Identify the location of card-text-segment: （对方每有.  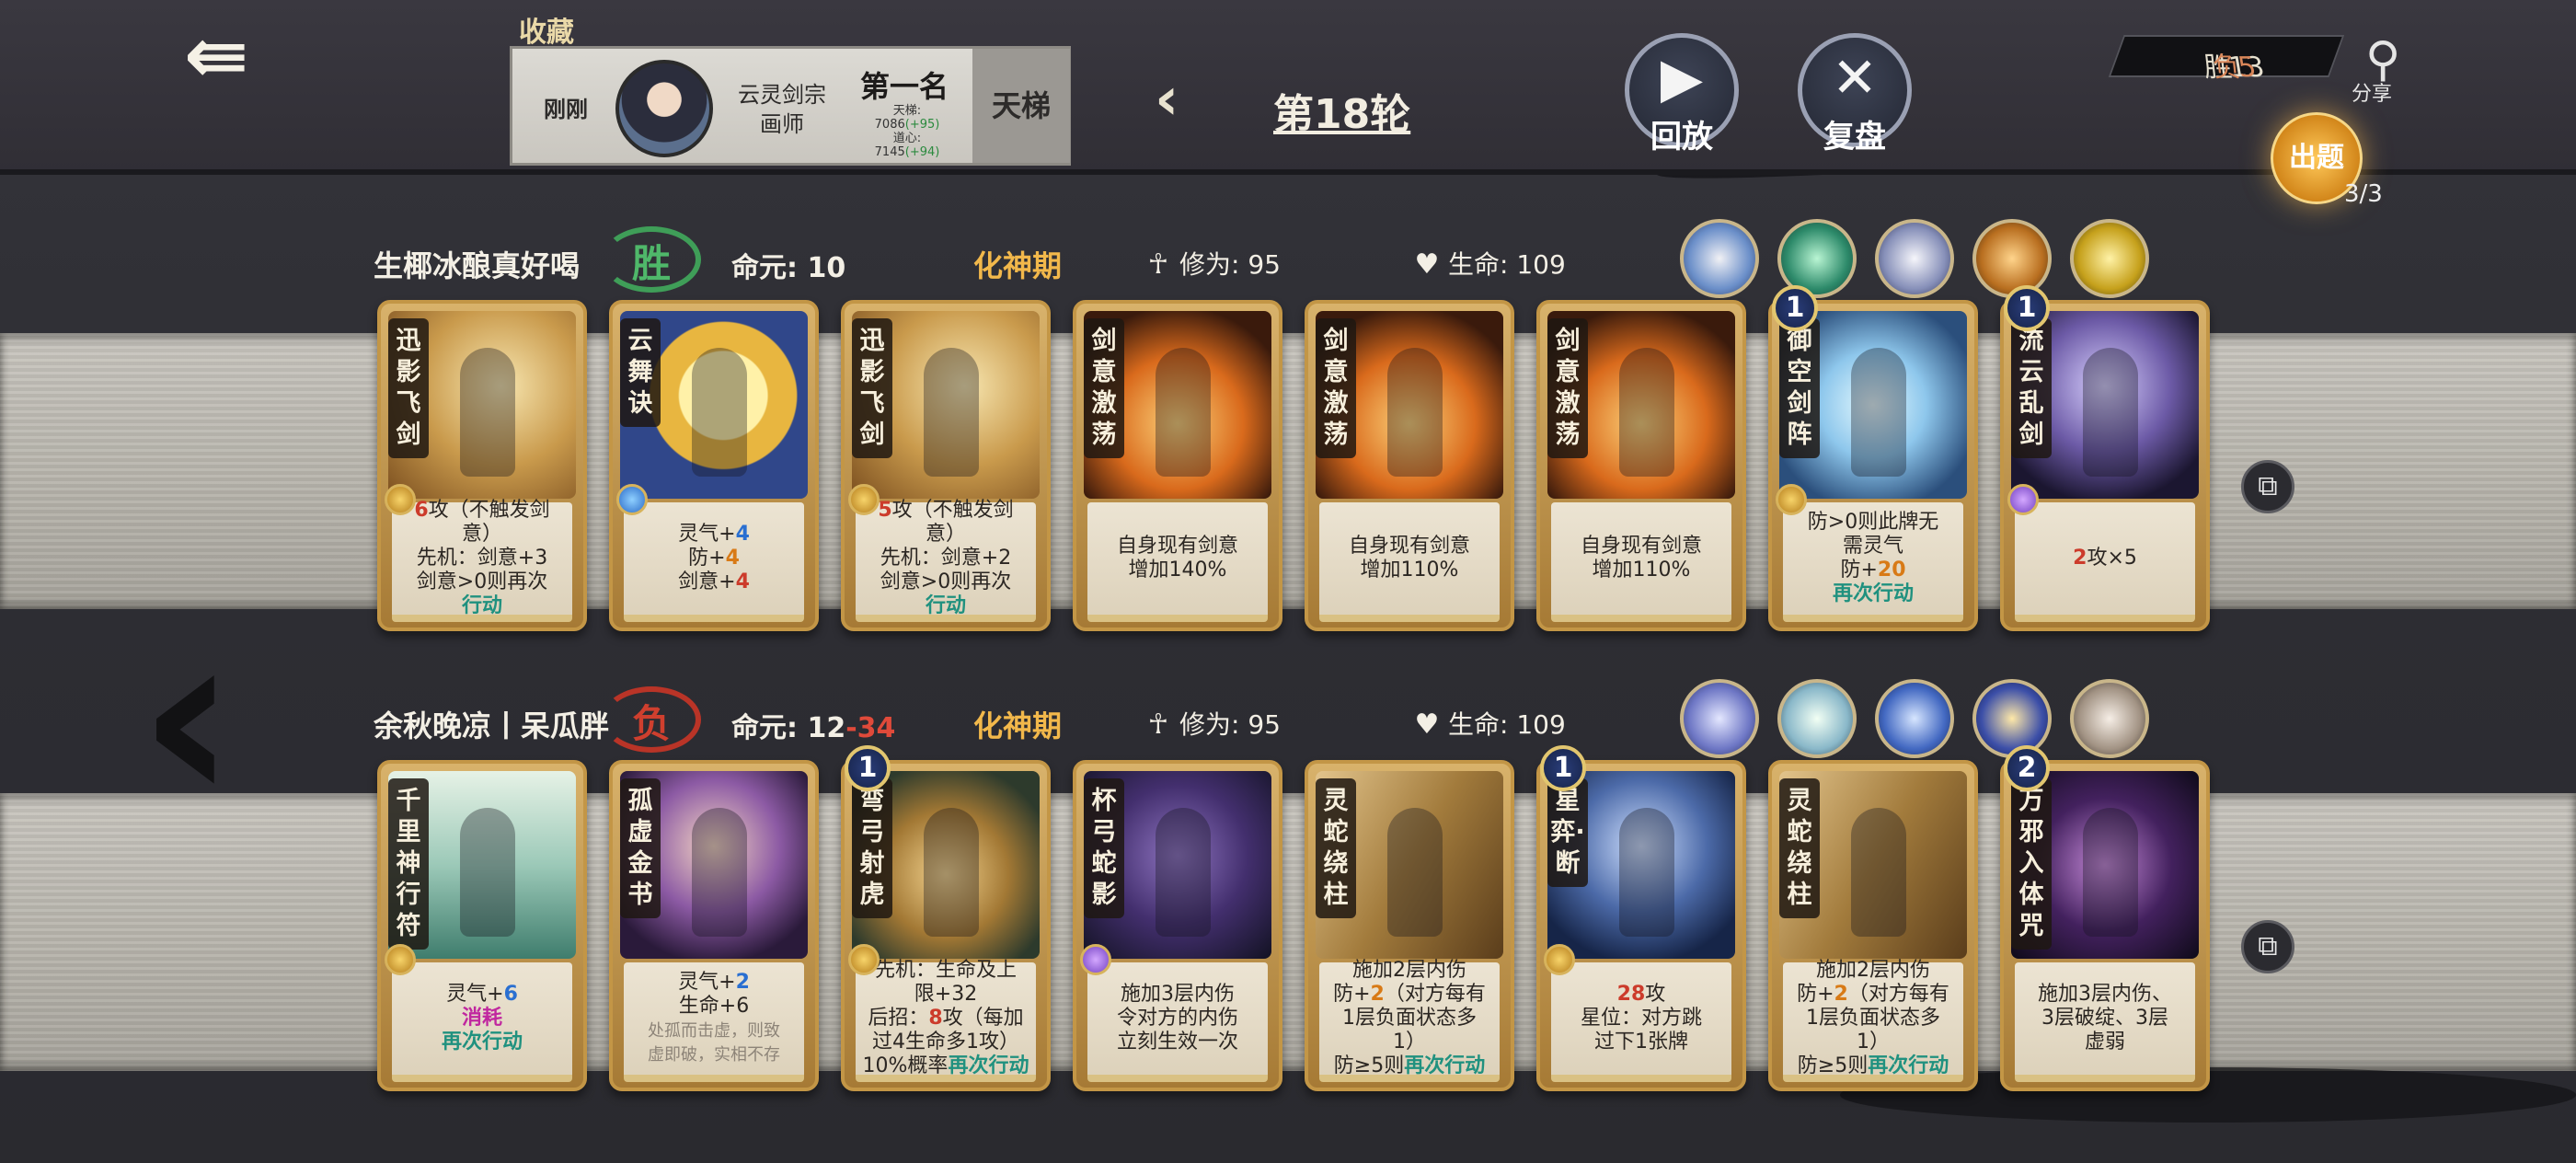
(1435, 995).